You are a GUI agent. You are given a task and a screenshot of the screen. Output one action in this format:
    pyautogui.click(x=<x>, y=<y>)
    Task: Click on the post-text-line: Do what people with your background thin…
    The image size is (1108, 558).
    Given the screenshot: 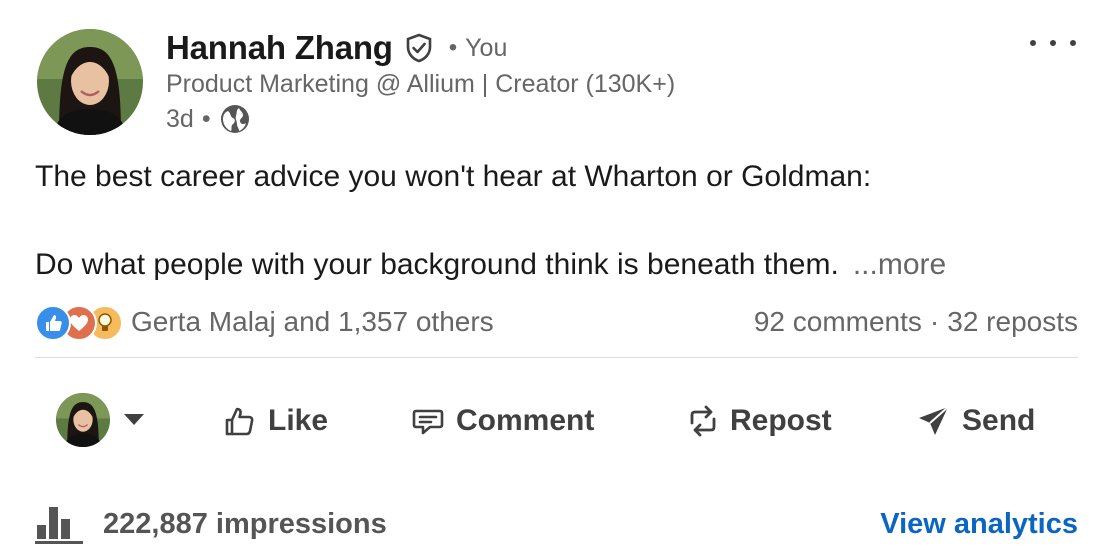 What is the action you would take?
    pyautogui.click(x=437, y=264)
    